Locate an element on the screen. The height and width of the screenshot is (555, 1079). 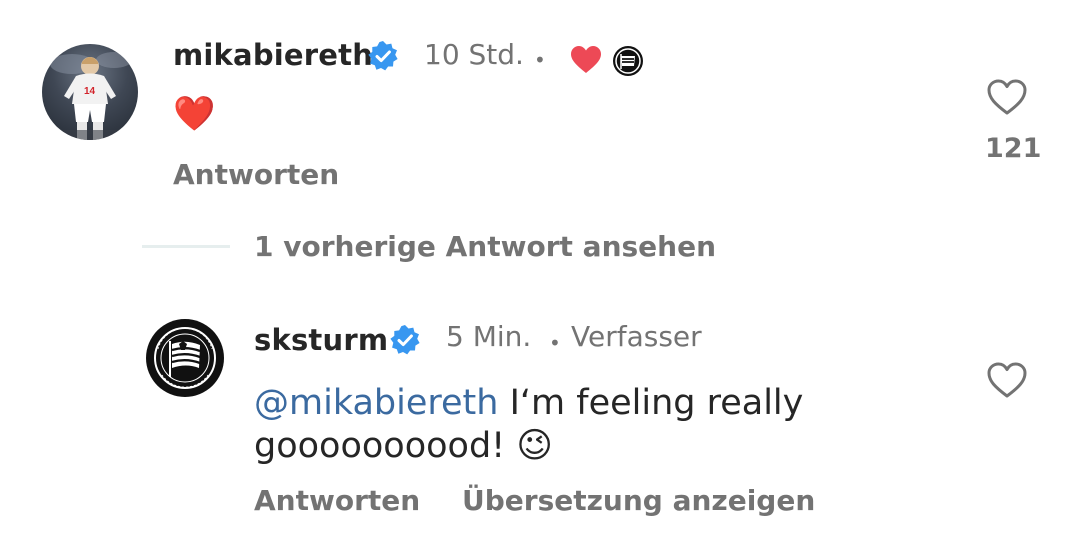
comment-text: ❤️ is located at coordinates (194, 114).